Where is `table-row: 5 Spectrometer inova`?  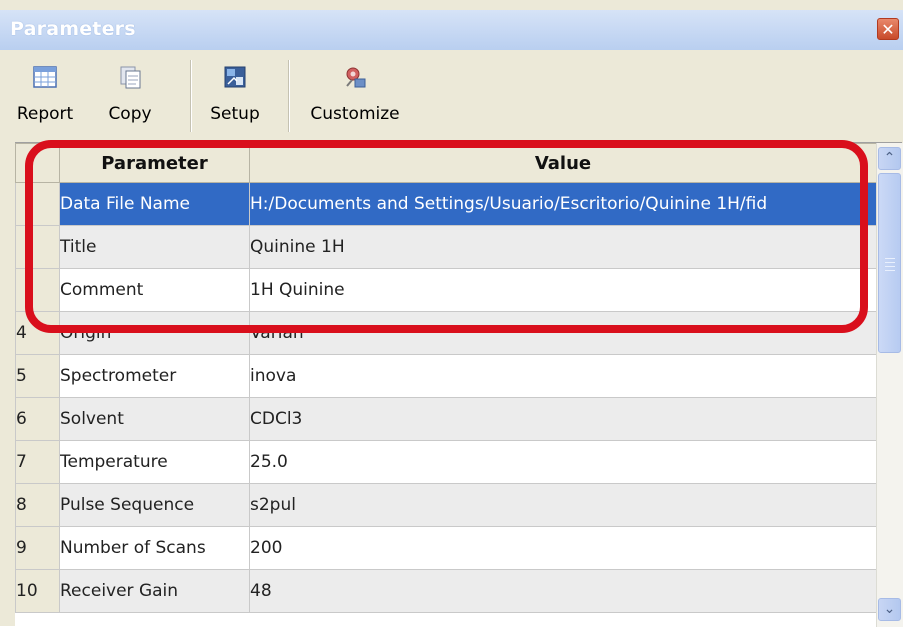 table-row: 5 Spectrometer inova is located at coordinates (446, 376).